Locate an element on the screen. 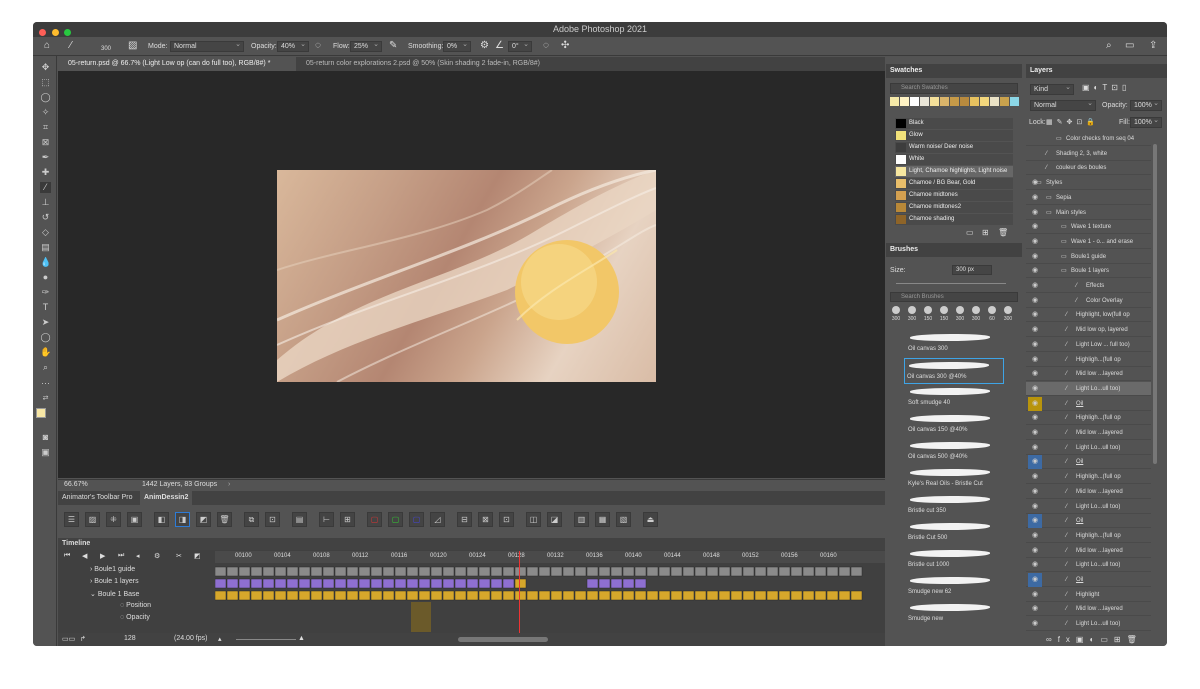 The image size is (1200, 689). flow-field: 25% is located at coordinates (366, 46).